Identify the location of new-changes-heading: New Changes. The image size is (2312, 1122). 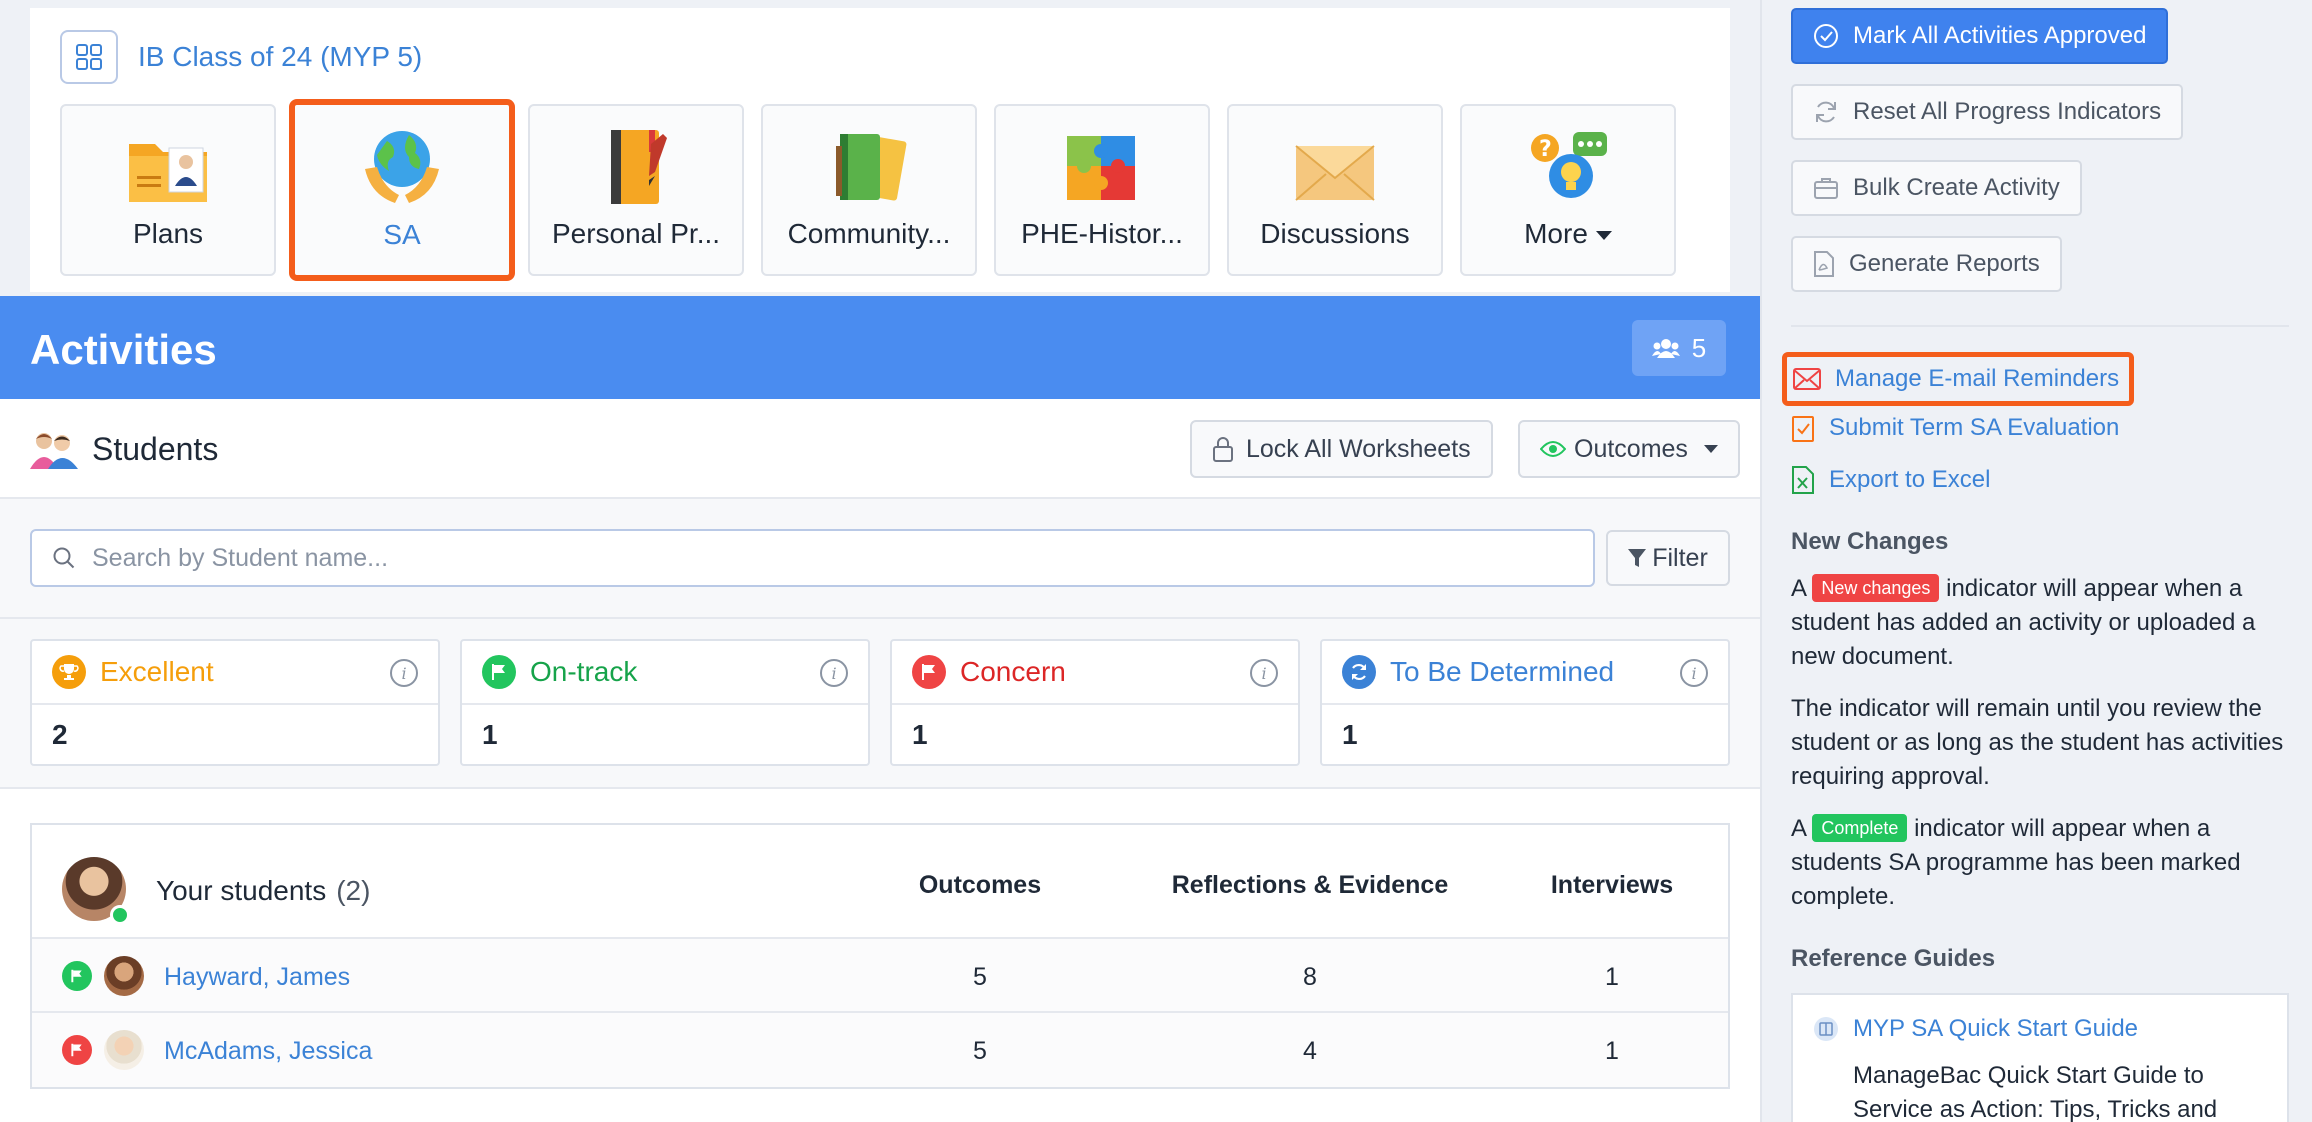
(1870, 541).